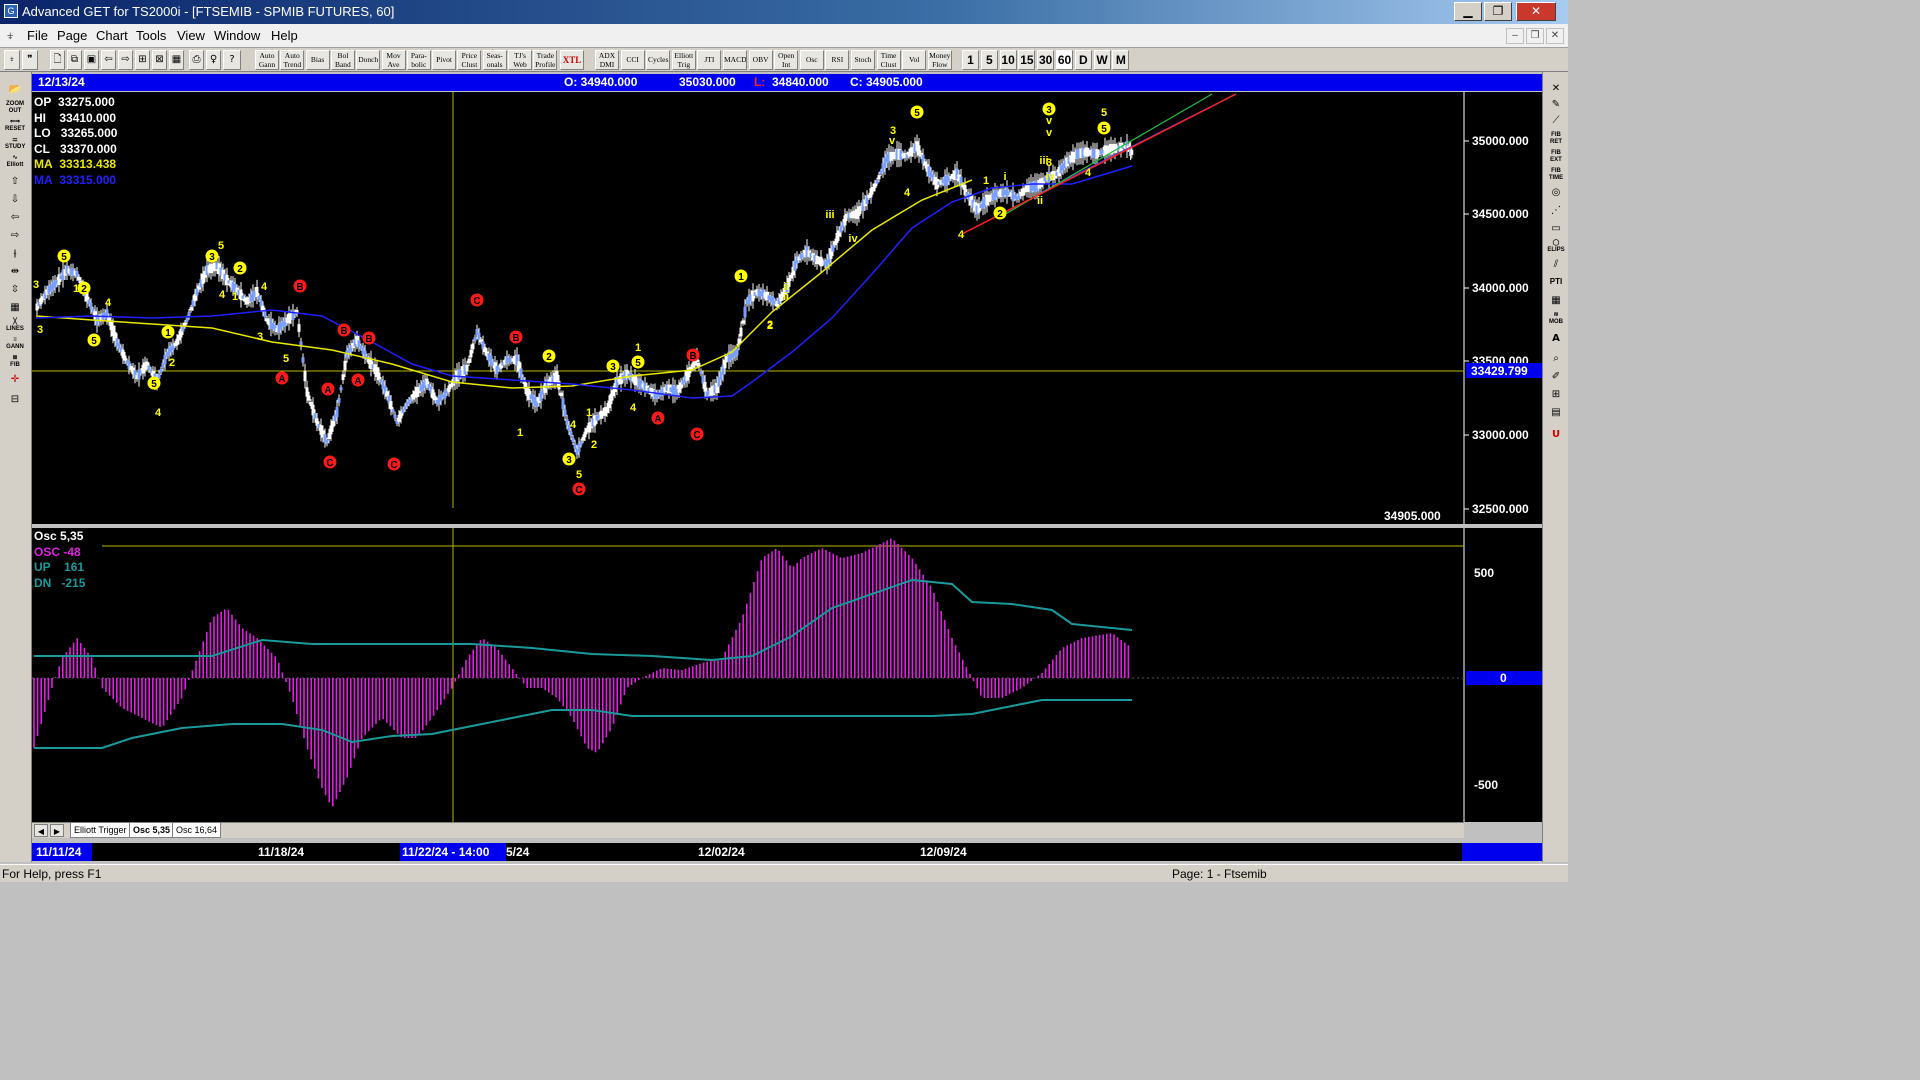  Describe the element at coordinates (74, 60) in the screenshot. I see `copy-page-icon: ⧉` at that location.